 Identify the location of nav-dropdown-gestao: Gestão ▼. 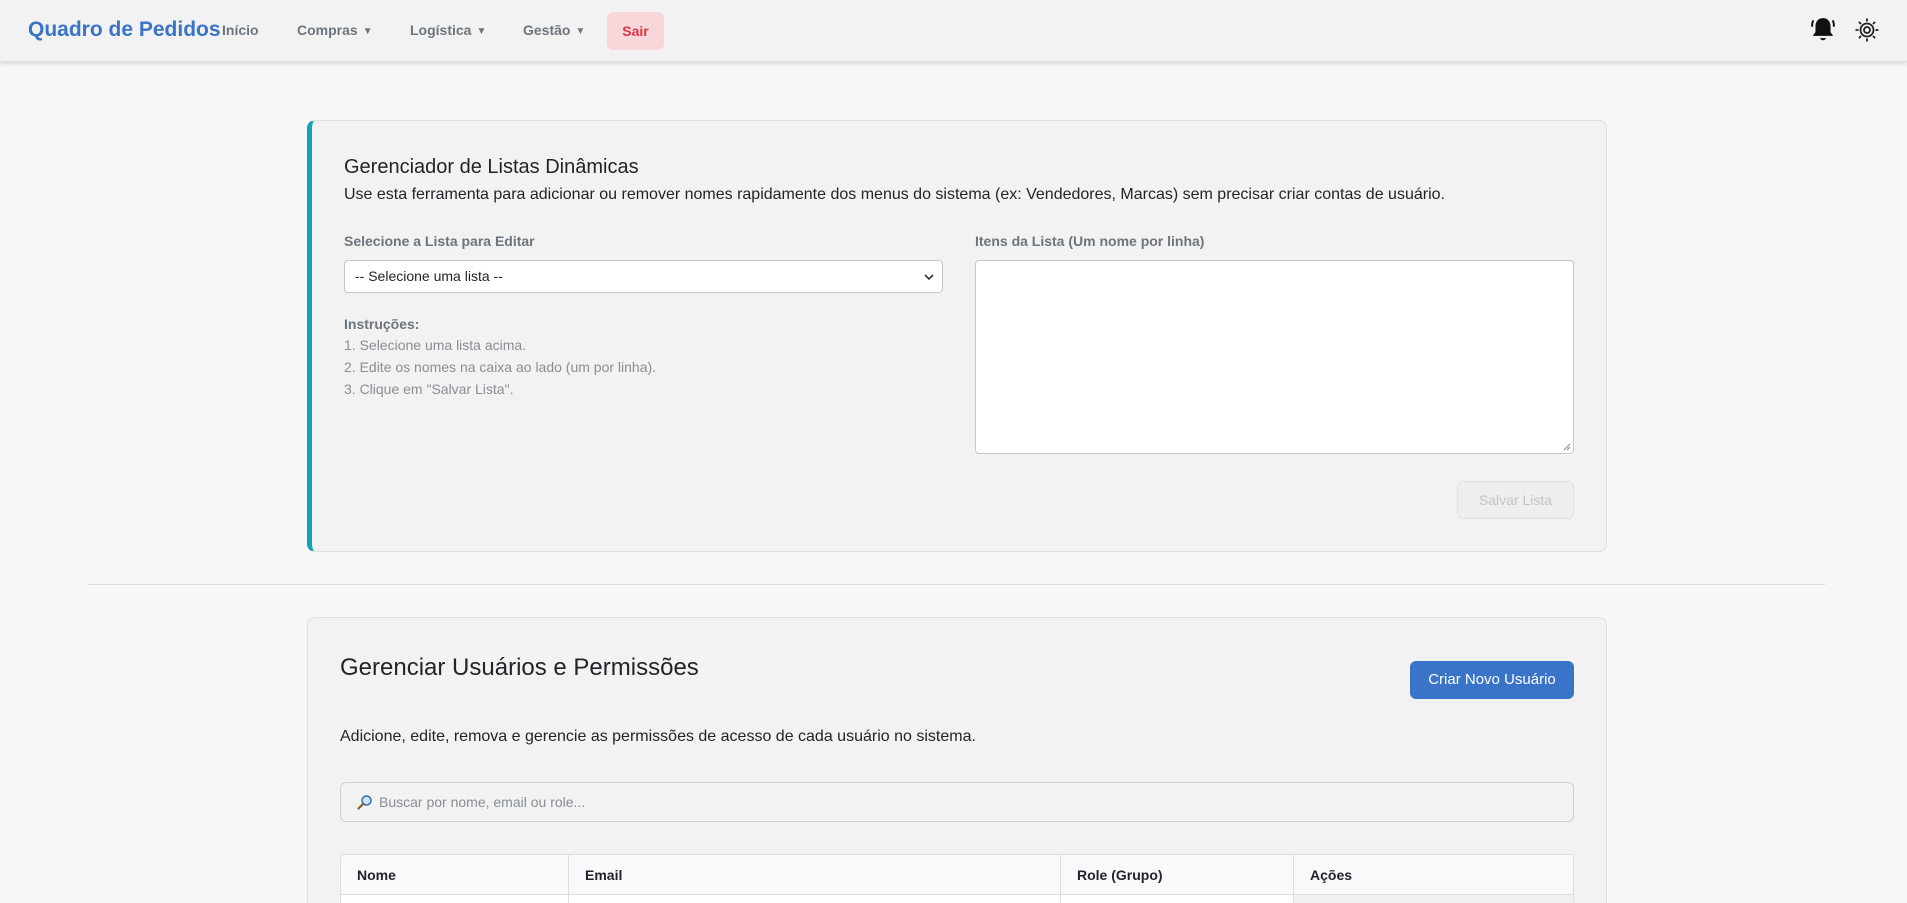
(554, 30).